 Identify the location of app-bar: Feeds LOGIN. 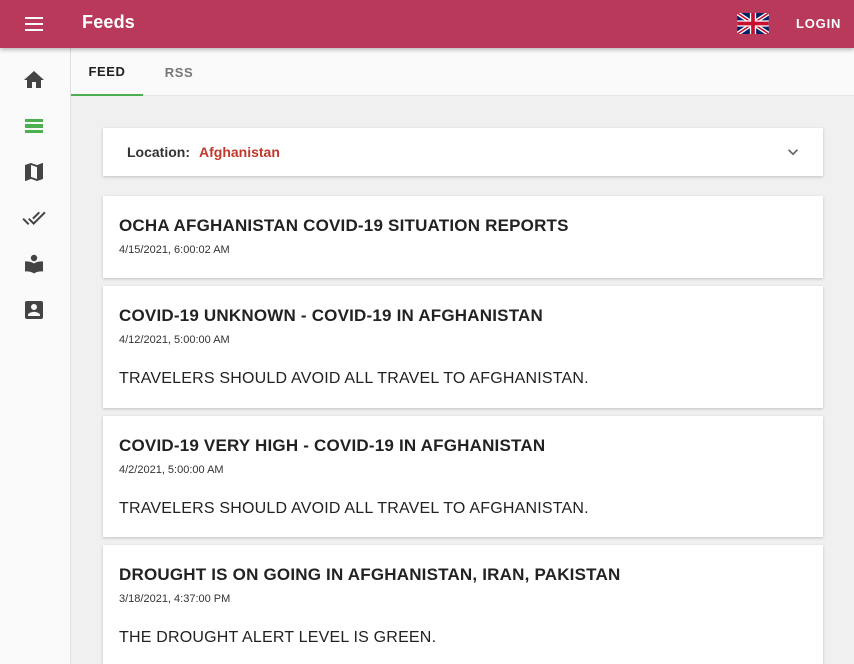
(427, 24).